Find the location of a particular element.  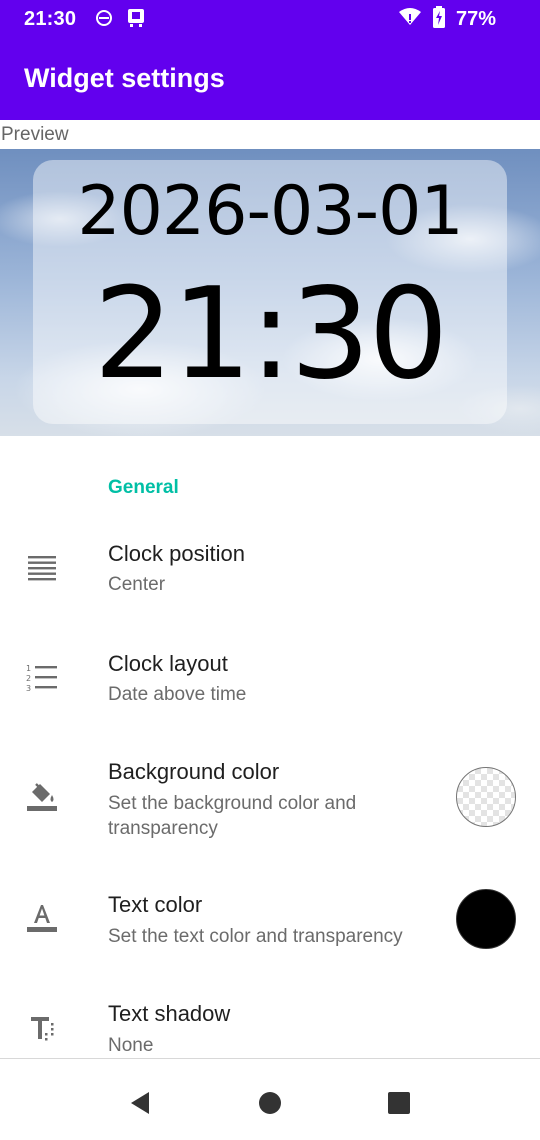

recents-icon is located at coordinates (399, 1103).